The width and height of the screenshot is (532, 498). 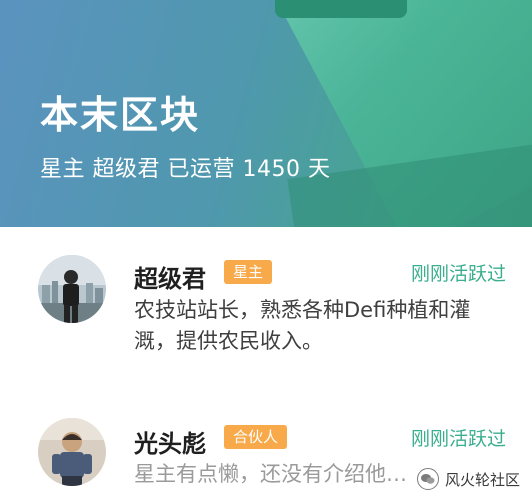 I want to click on banner-decoration-tab, so click(x=341, y=9).